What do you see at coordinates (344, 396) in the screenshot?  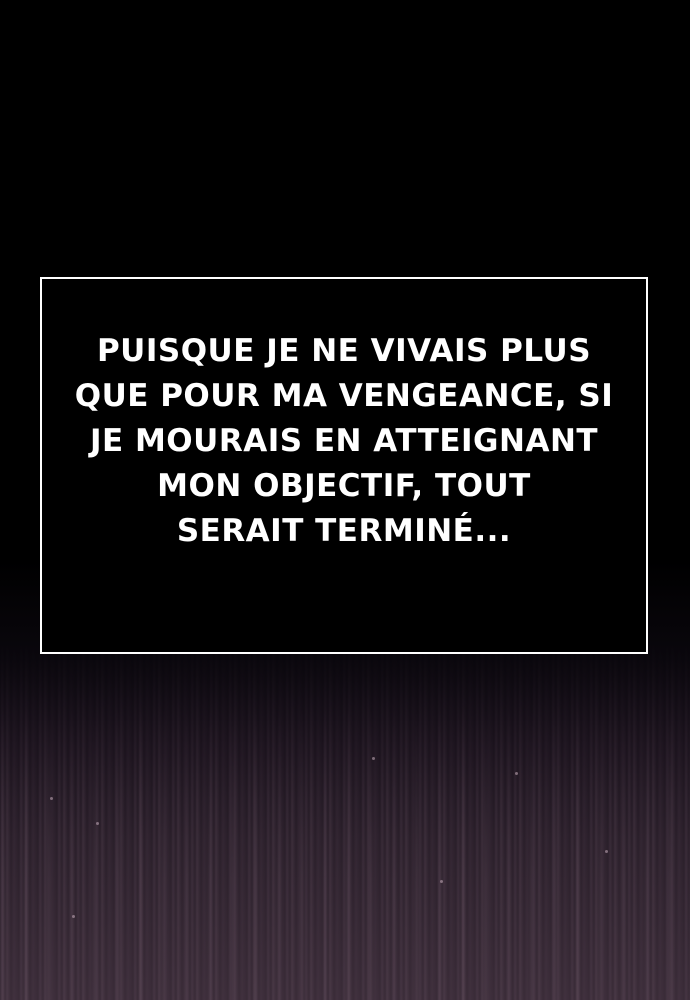 I see `narration-line: QUE POUR MA VENGEANCE, SI` at bounding box center [344, 396].